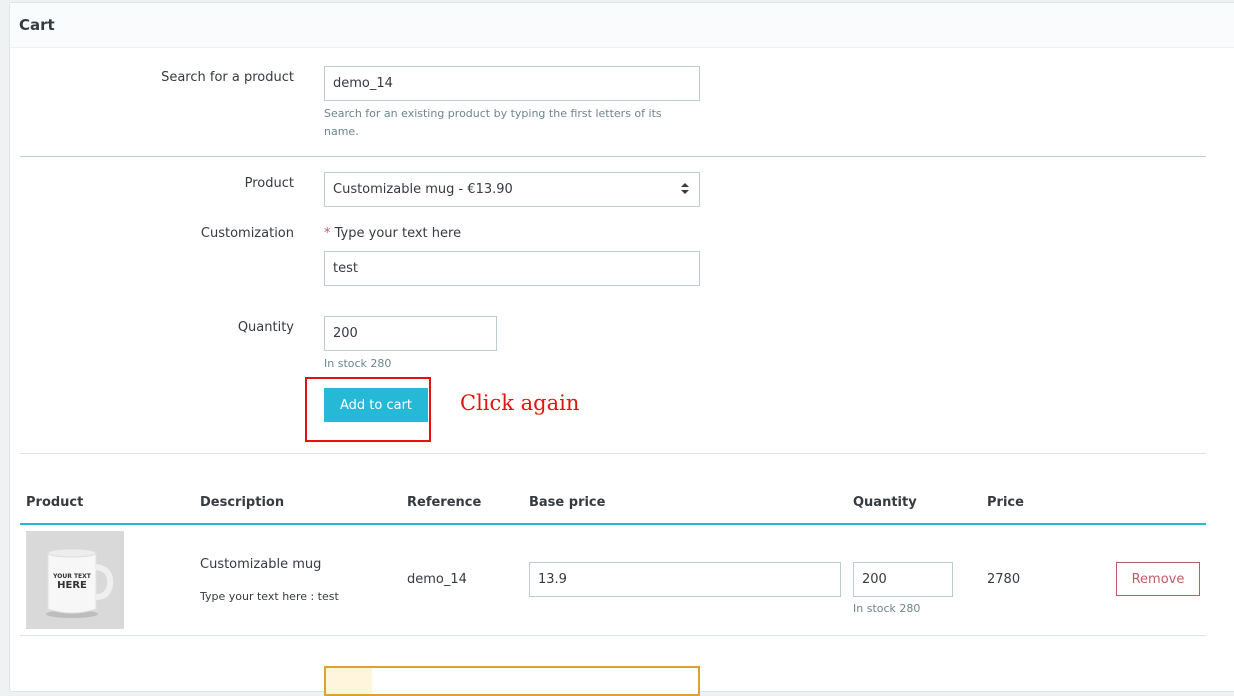  I want to click on mug-icon: YOUR TEXT HERE, so click(75, 580).